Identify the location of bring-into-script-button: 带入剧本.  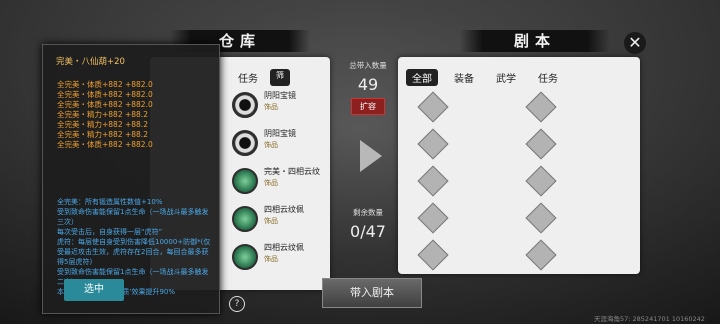
(372, 293).